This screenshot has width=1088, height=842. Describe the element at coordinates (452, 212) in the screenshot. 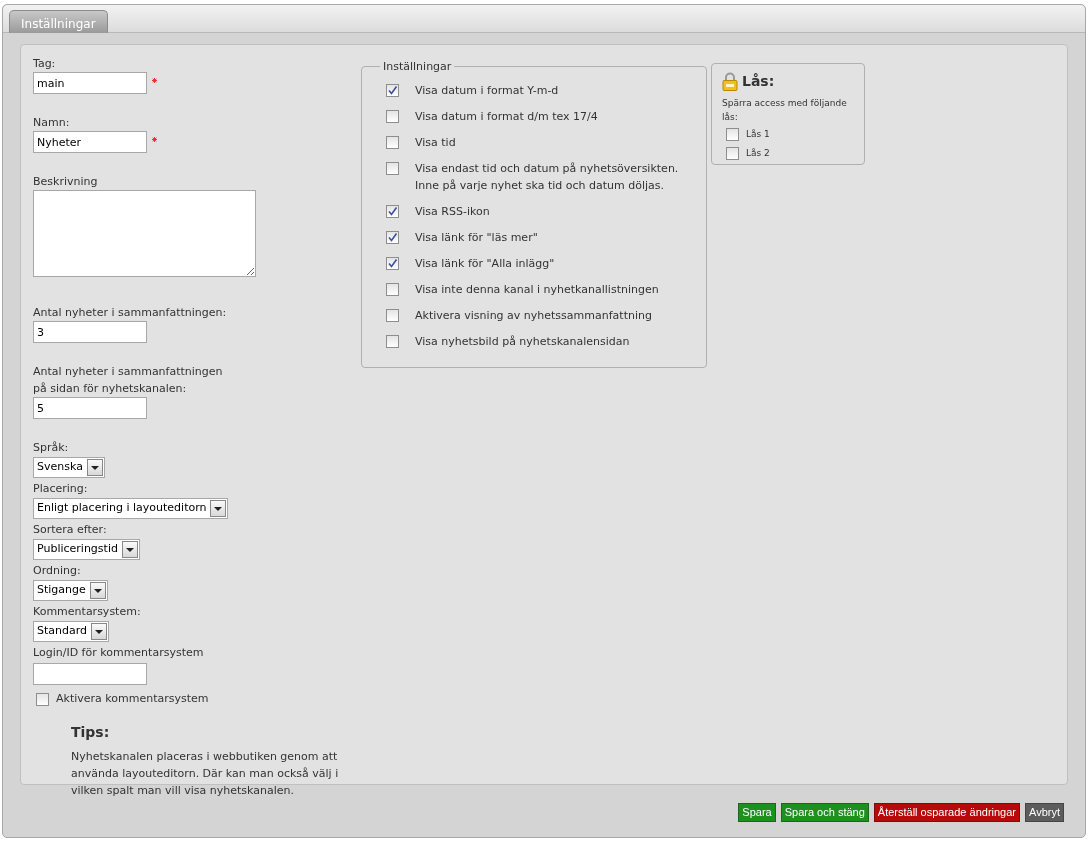

I see `option-label: Visa RSS-ikon` at that location.